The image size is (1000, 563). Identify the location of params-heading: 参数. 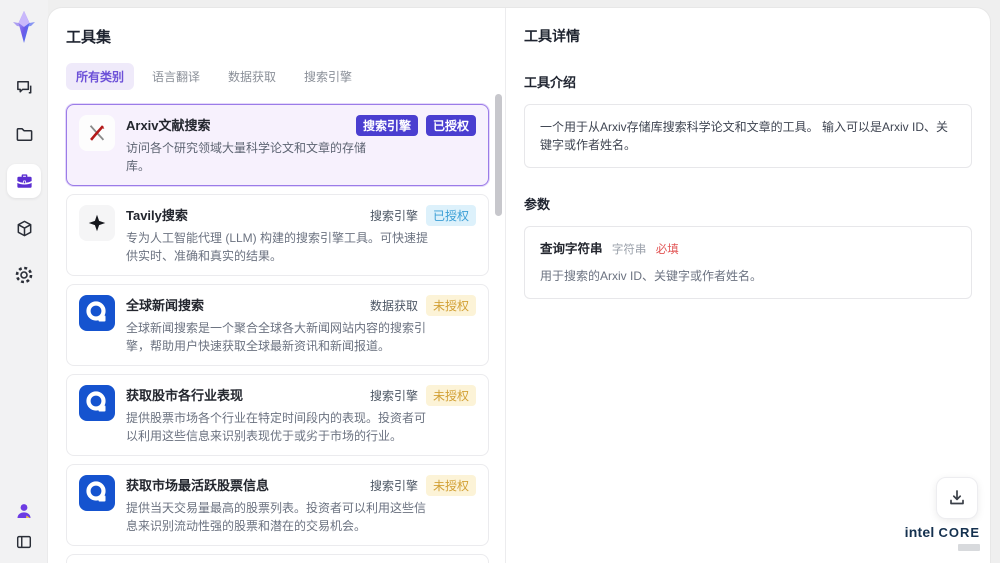
(537, 204).